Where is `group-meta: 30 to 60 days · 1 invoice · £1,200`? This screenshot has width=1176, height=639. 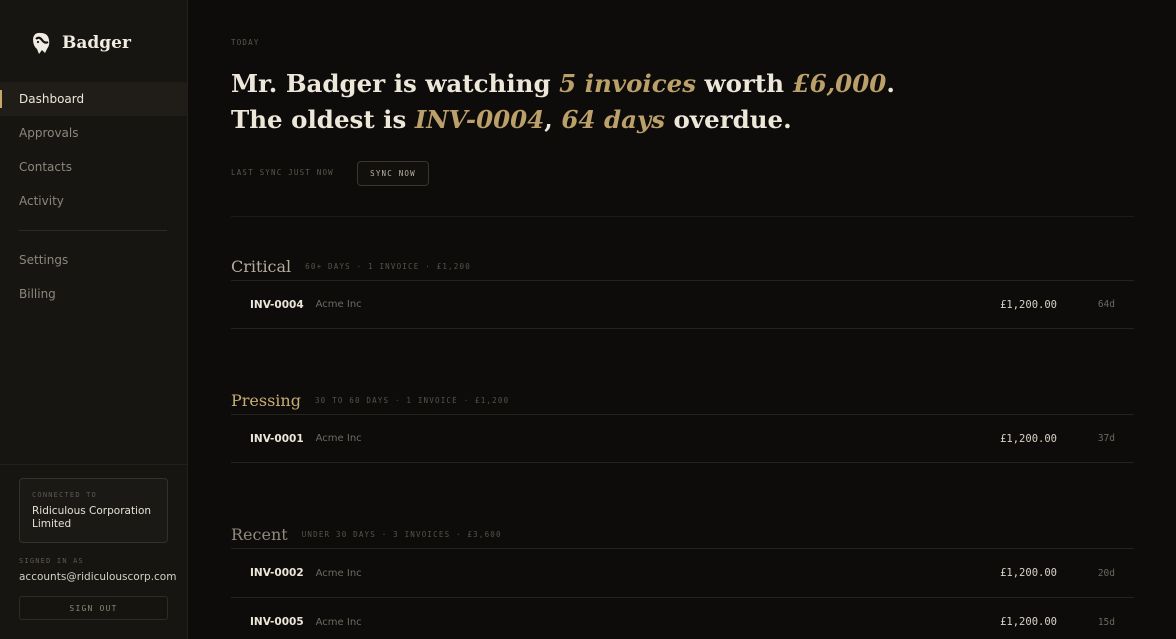 group-meta: 30 to 60 days · 1 invoice · £1,200 is located at coordinates (412, 400).